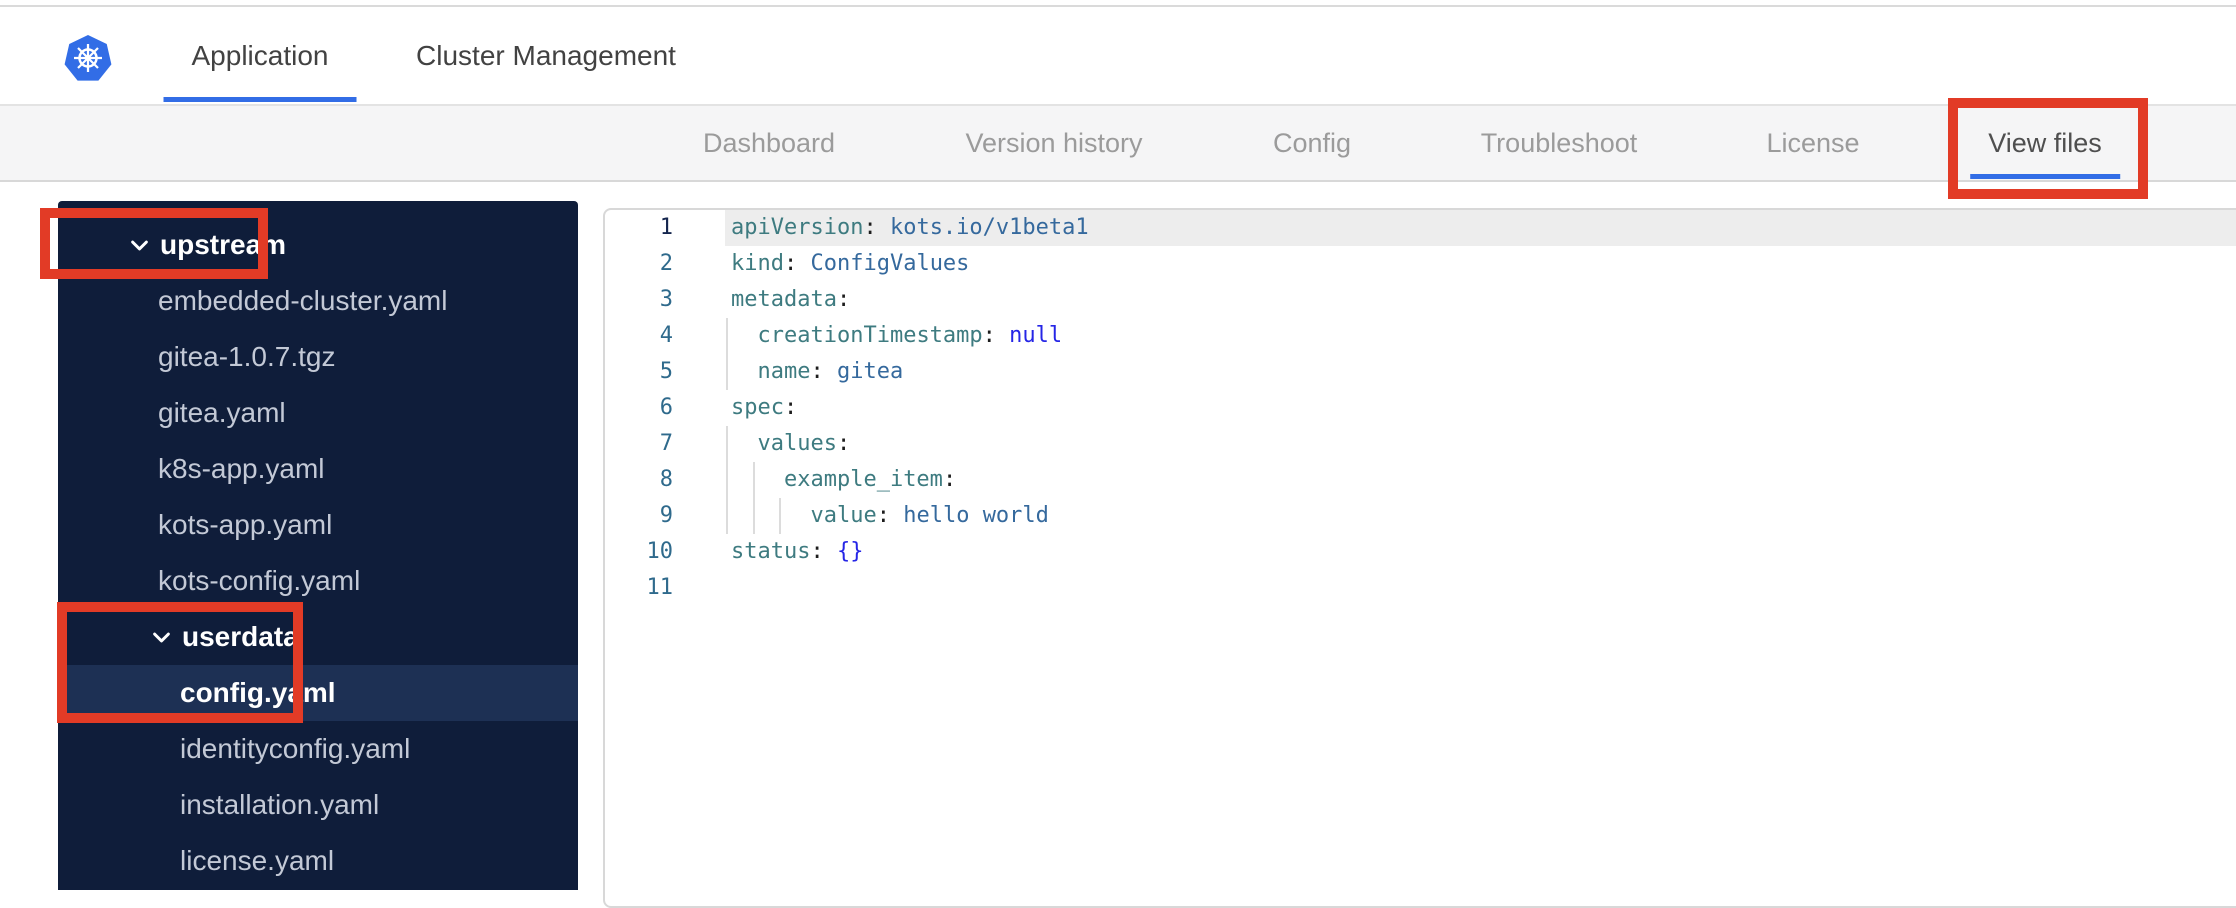 This screenshot has width=2236, height=908. Describe the element at coordinates (247, 356) in the screenshot. I see `tree-item-label: gitea-1.0.7.tgz` at that location.